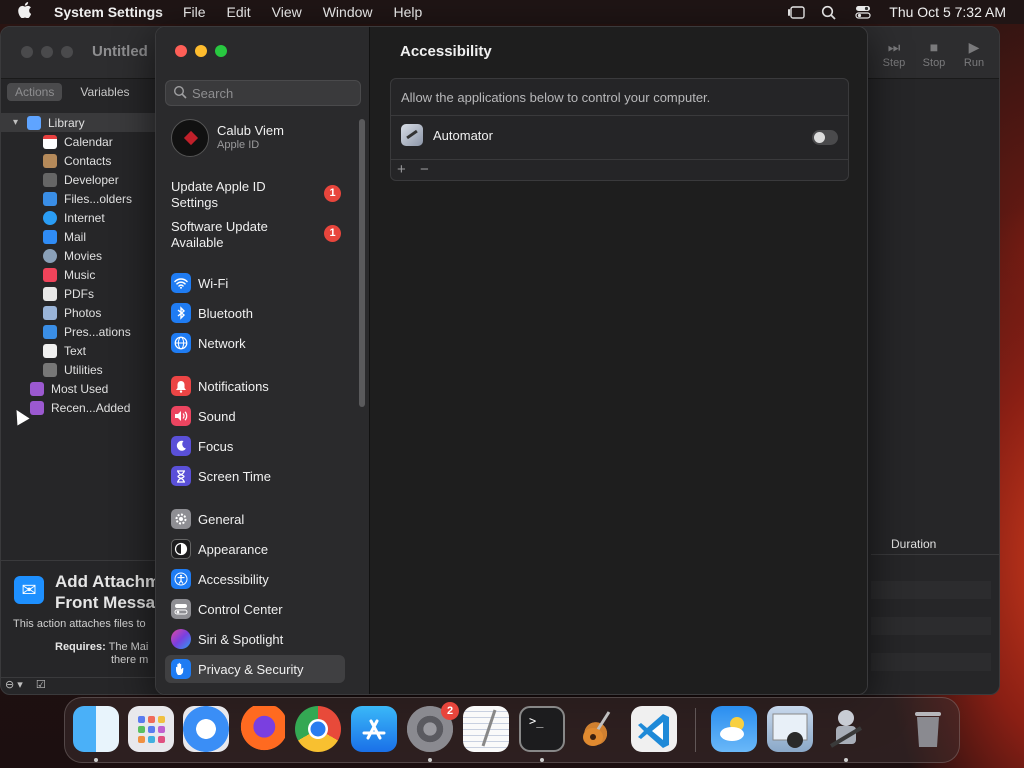  I want to click on sidebar-item-general: General, so click(255, 519).